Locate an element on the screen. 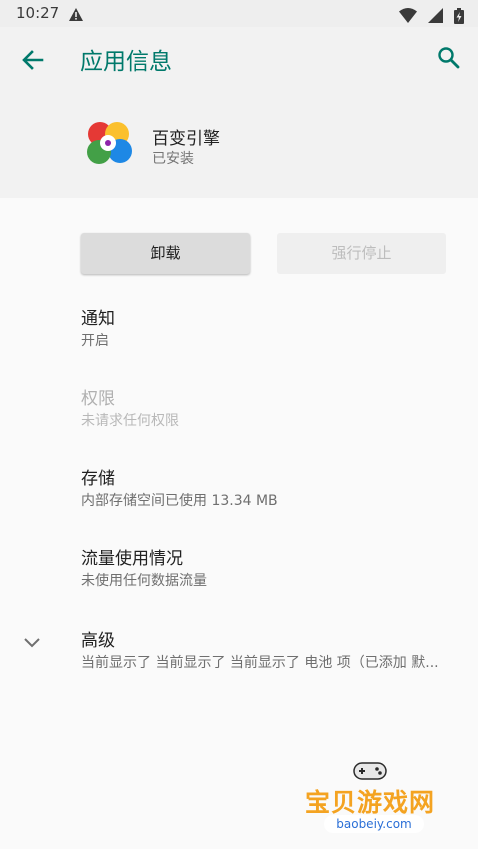  setting-title: 通知 is located at coordinates (98, 319).